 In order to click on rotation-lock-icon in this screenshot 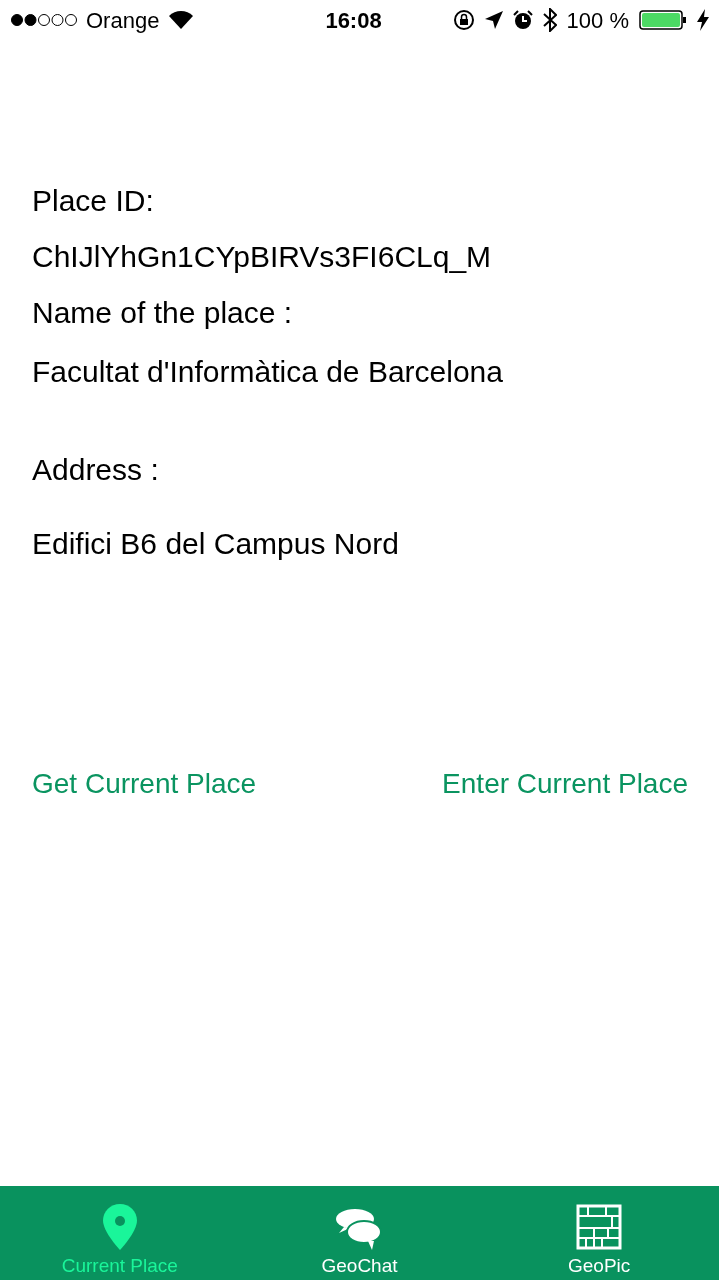, I will do `click(463, 20)`.